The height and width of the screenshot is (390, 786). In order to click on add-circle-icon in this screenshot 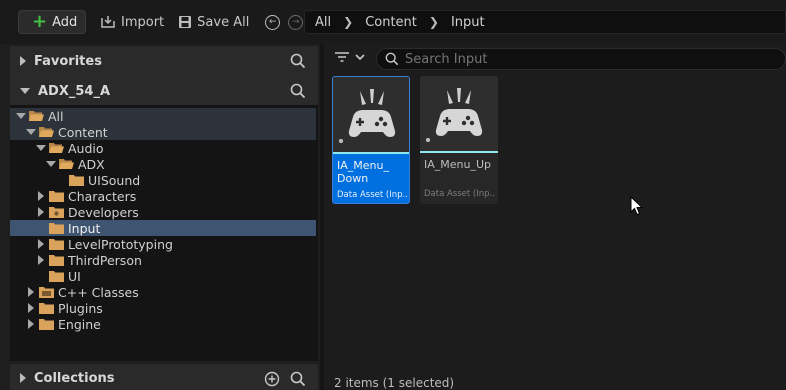, I will do `click(272, 379)`.